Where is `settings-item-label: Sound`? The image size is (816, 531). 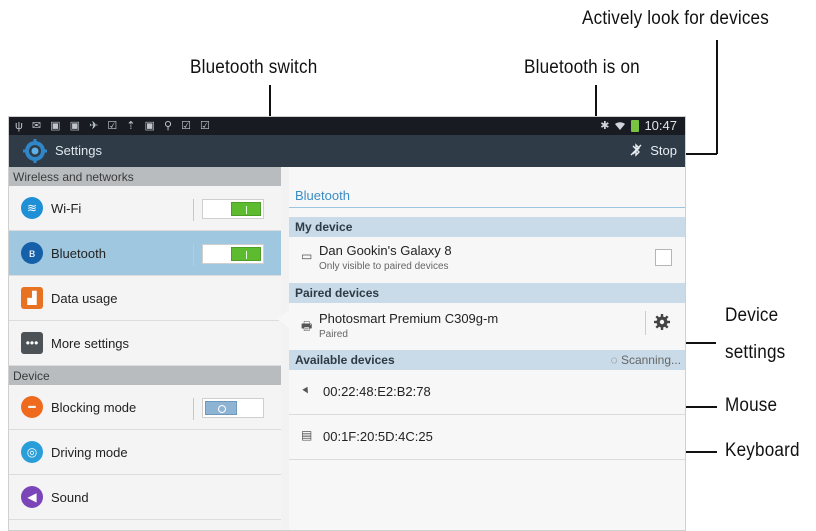 settings-item-label: Sound is located at coordinates (70, 497).